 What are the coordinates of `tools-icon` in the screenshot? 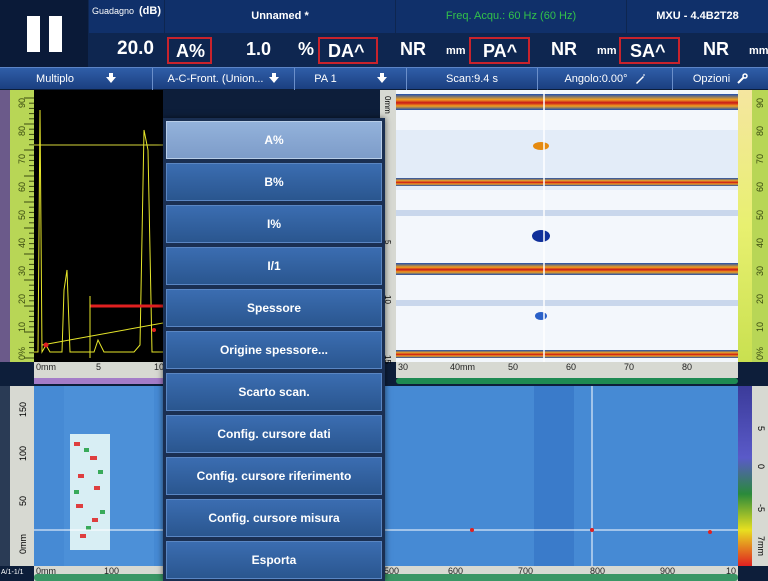 It's located at (742, 78).